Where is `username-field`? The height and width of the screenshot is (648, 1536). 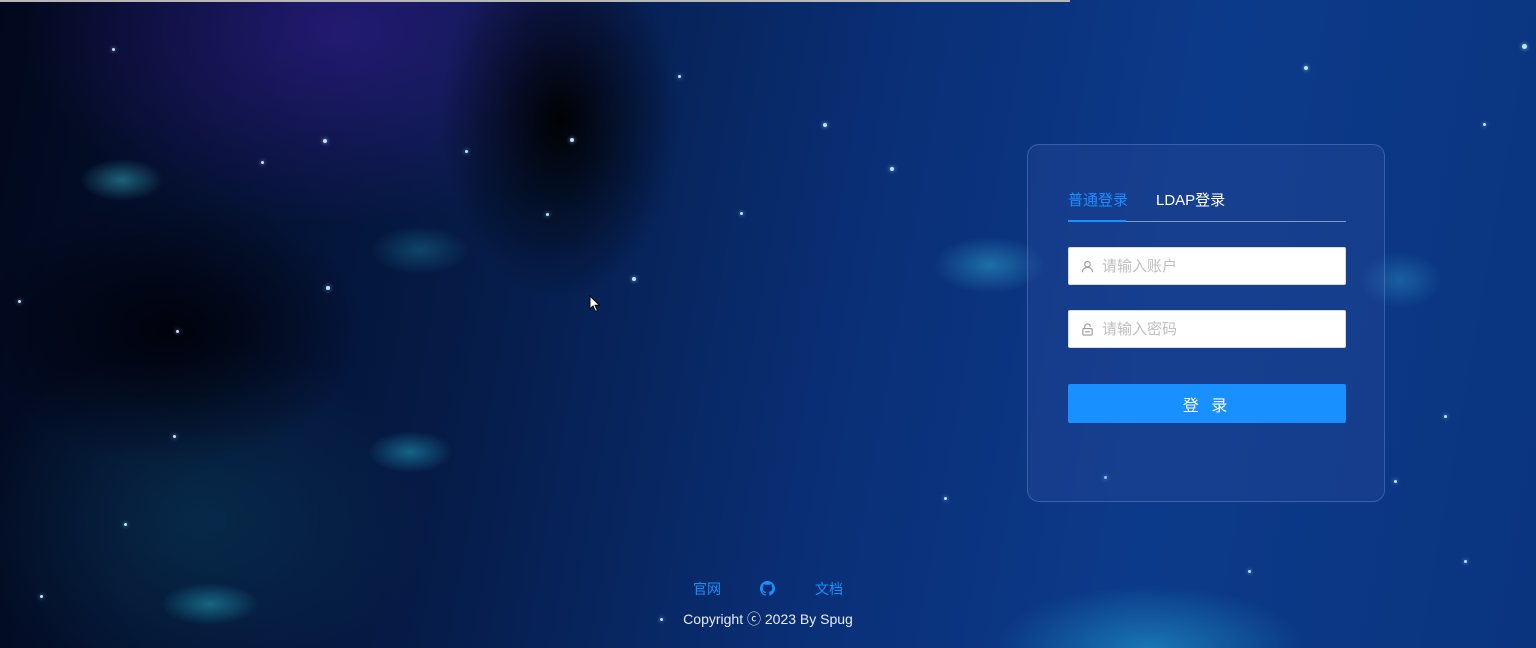
username-field is located at coordinates (1207, 266).